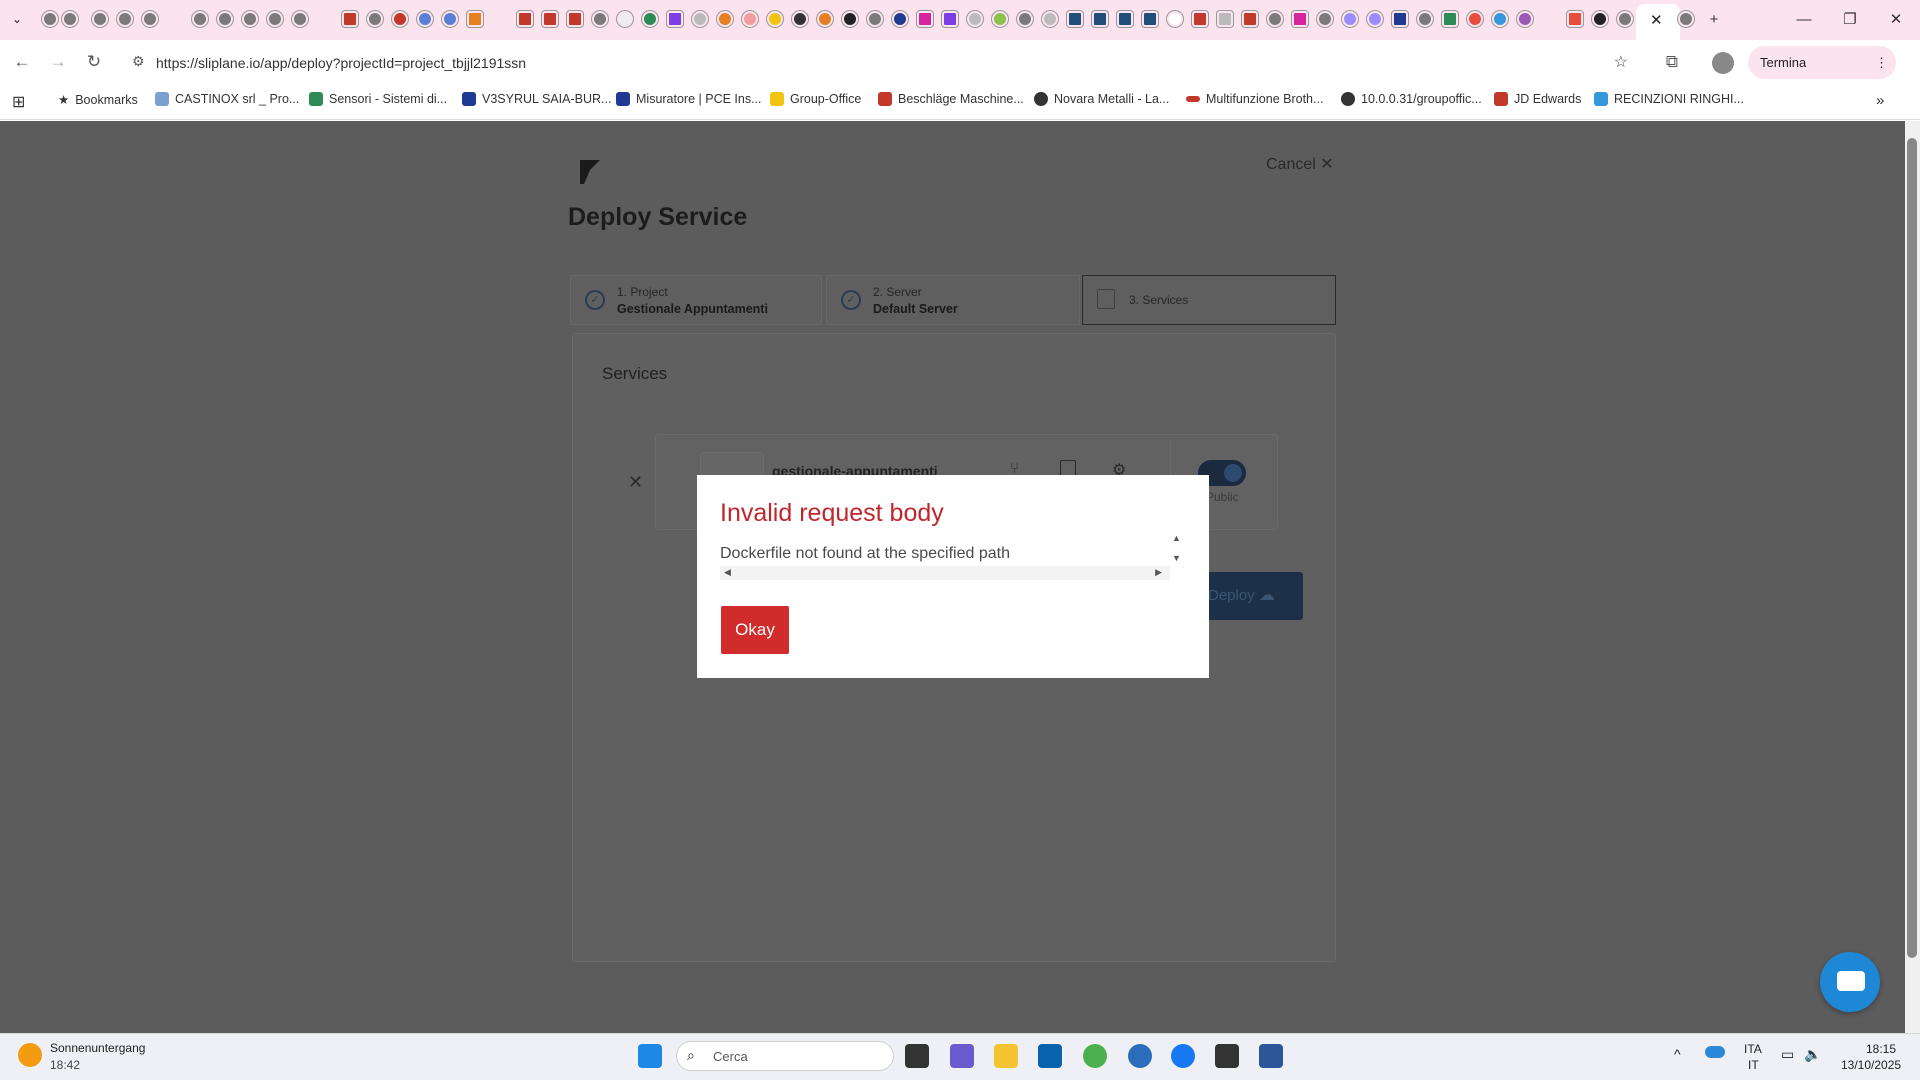 This screenshot has height=1080, width=1920. What do you see at coordinates (650, 1056) in the screenshot?
I see `windows-start-icon` at bounding box center [650, 1056].